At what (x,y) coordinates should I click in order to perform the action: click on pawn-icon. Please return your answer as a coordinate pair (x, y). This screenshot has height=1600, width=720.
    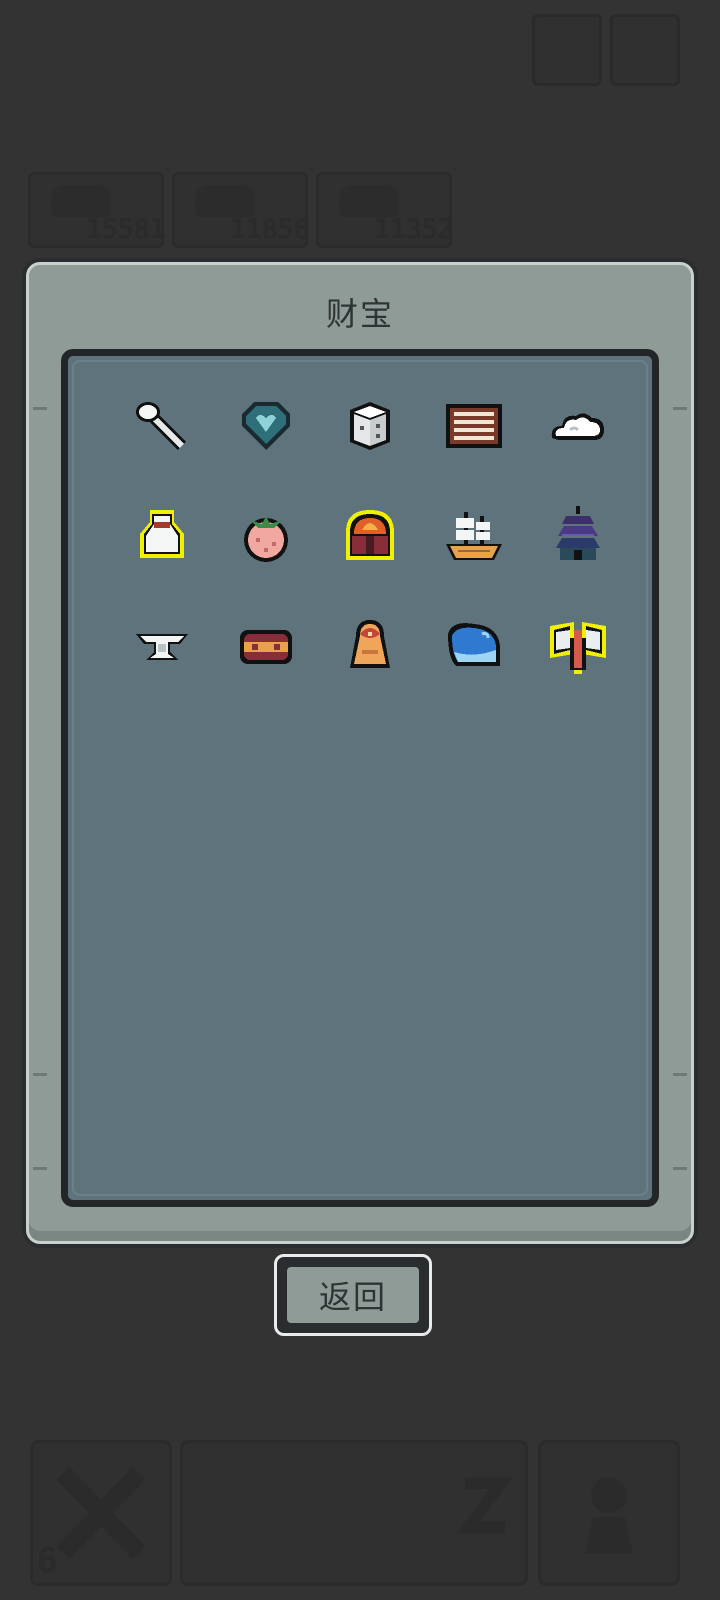
    Looking at the image, I should click on (609, 1515).